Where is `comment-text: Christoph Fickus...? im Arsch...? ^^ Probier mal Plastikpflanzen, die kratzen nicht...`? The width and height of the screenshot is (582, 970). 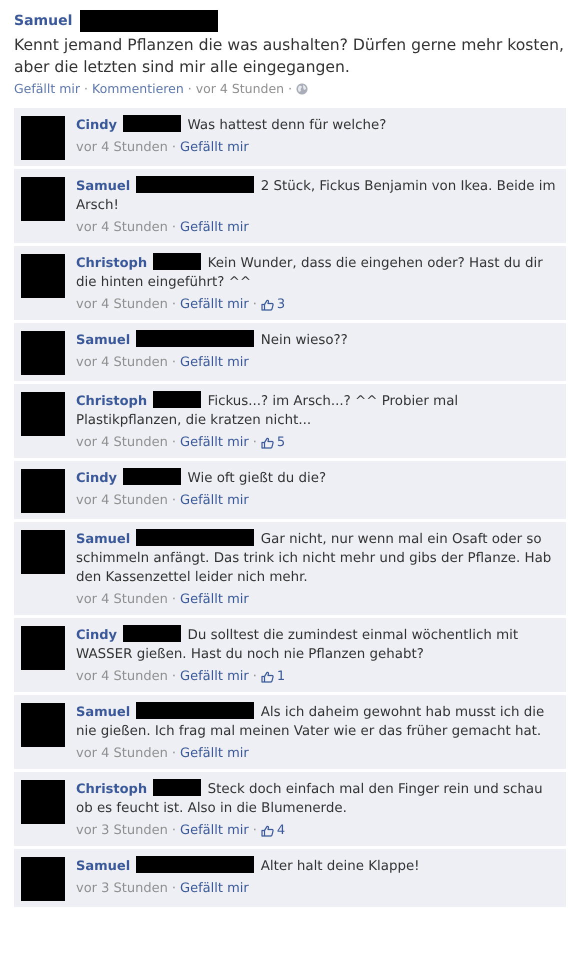
comment-text: Christoph Fickus...? im Arsch...? ^^ Probier mal Plastikpflanzen, die kratzen nicht... is located at coordinates (317, 410).